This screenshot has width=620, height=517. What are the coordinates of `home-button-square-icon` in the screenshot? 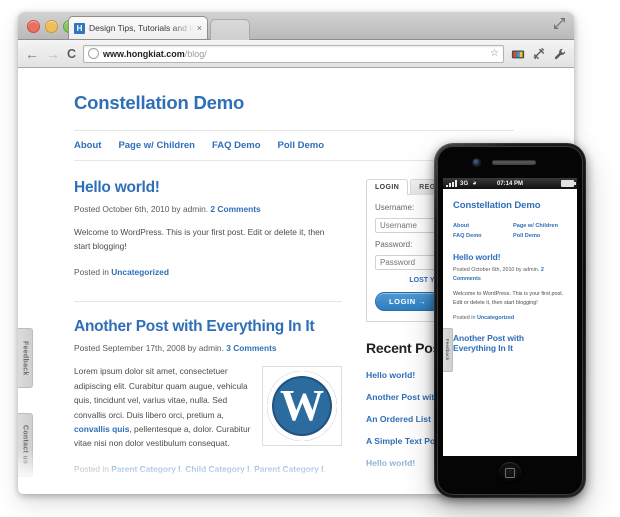 It's located at (510, 473).